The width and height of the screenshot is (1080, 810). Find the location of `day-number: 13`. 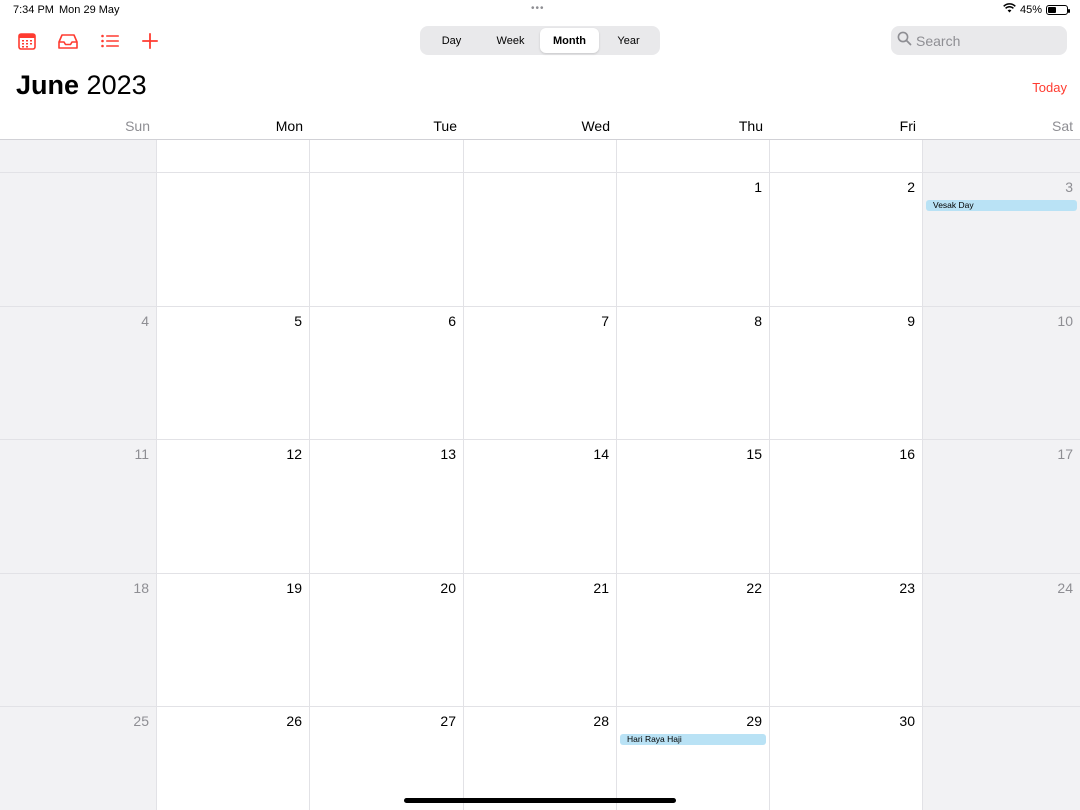

day-number: 13 is located at coordinates (448, 454).